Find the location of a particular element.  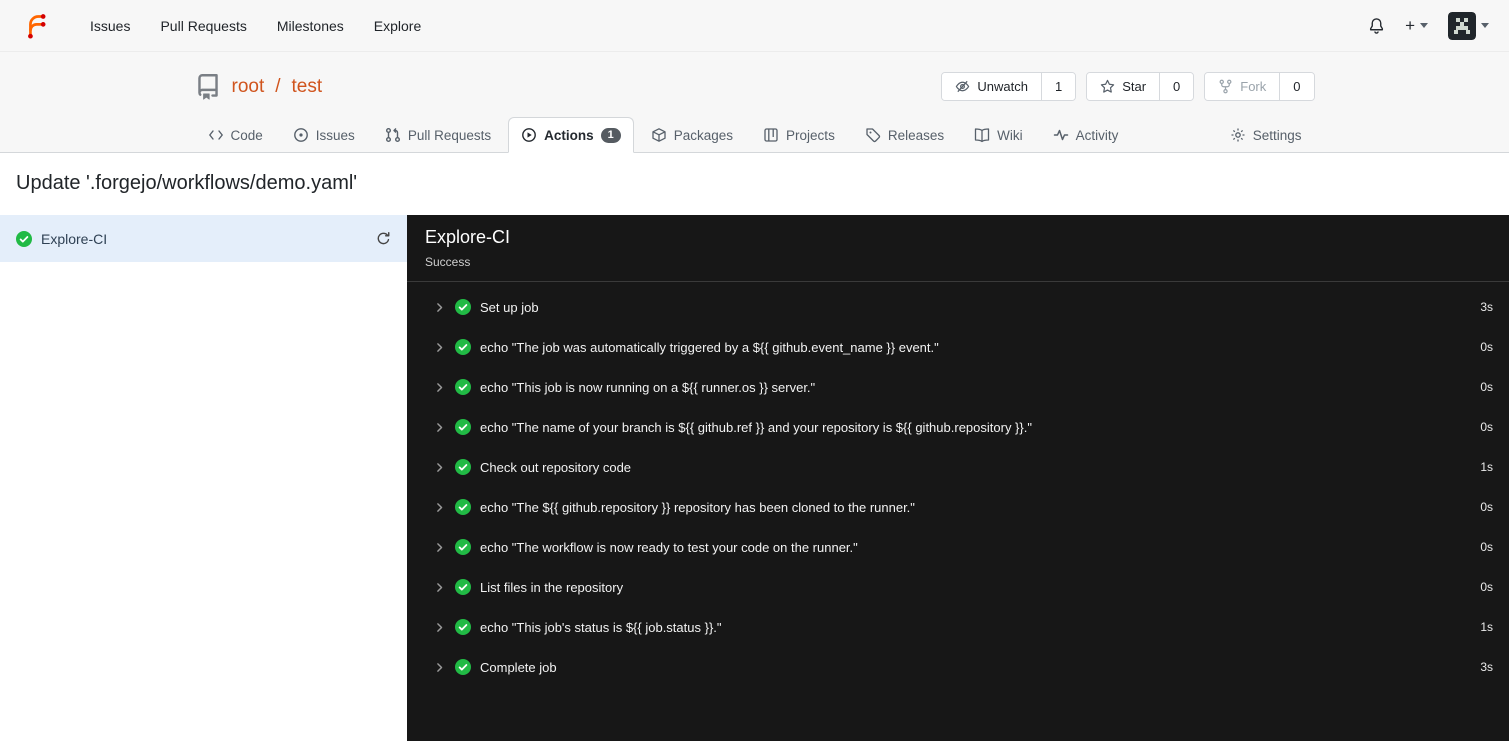

nav-item-pull-requests: Pull Requests is located at coordinates (203, 26).